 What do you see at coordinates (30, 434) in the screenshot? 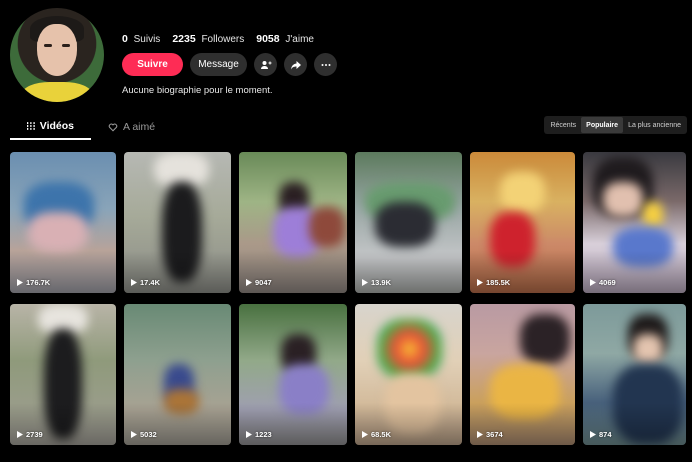
I see `view-count: 2739` at bounding box center [30, 434].